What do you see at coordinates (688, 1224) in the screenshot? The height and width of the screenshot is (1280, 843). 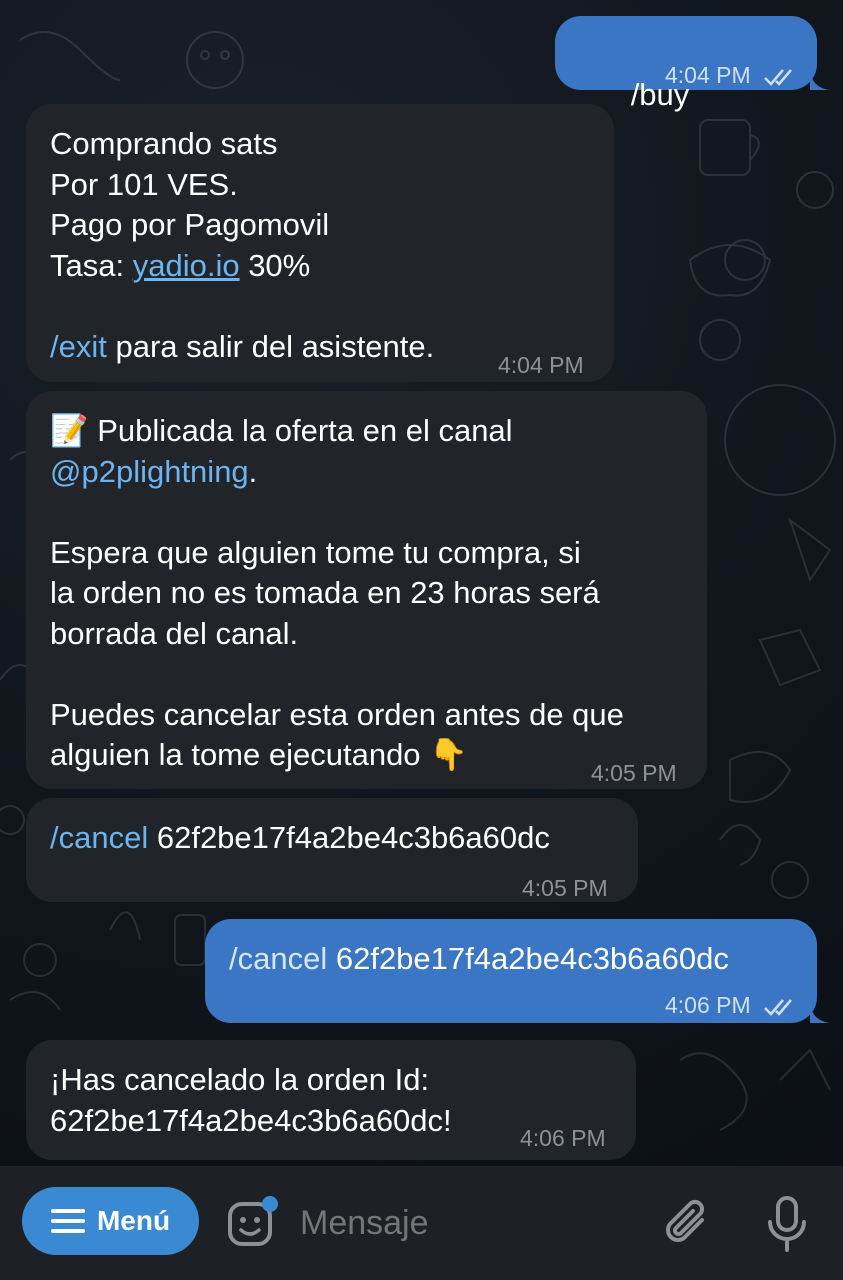 I see `paperclip-icon` at bounding box center [688, 1224].